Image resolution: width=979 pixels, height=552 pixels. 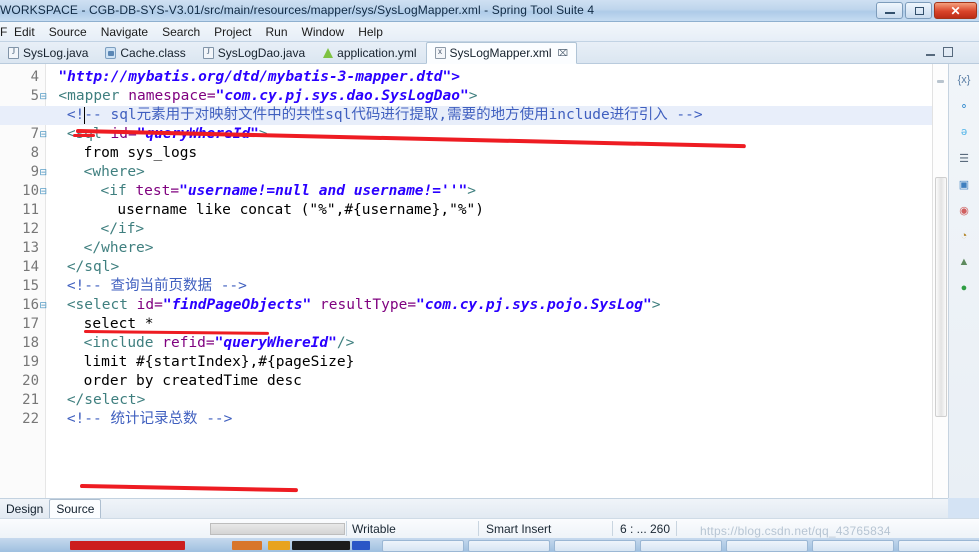 I want to click on line-number: 21, so click(x=30, y=400).